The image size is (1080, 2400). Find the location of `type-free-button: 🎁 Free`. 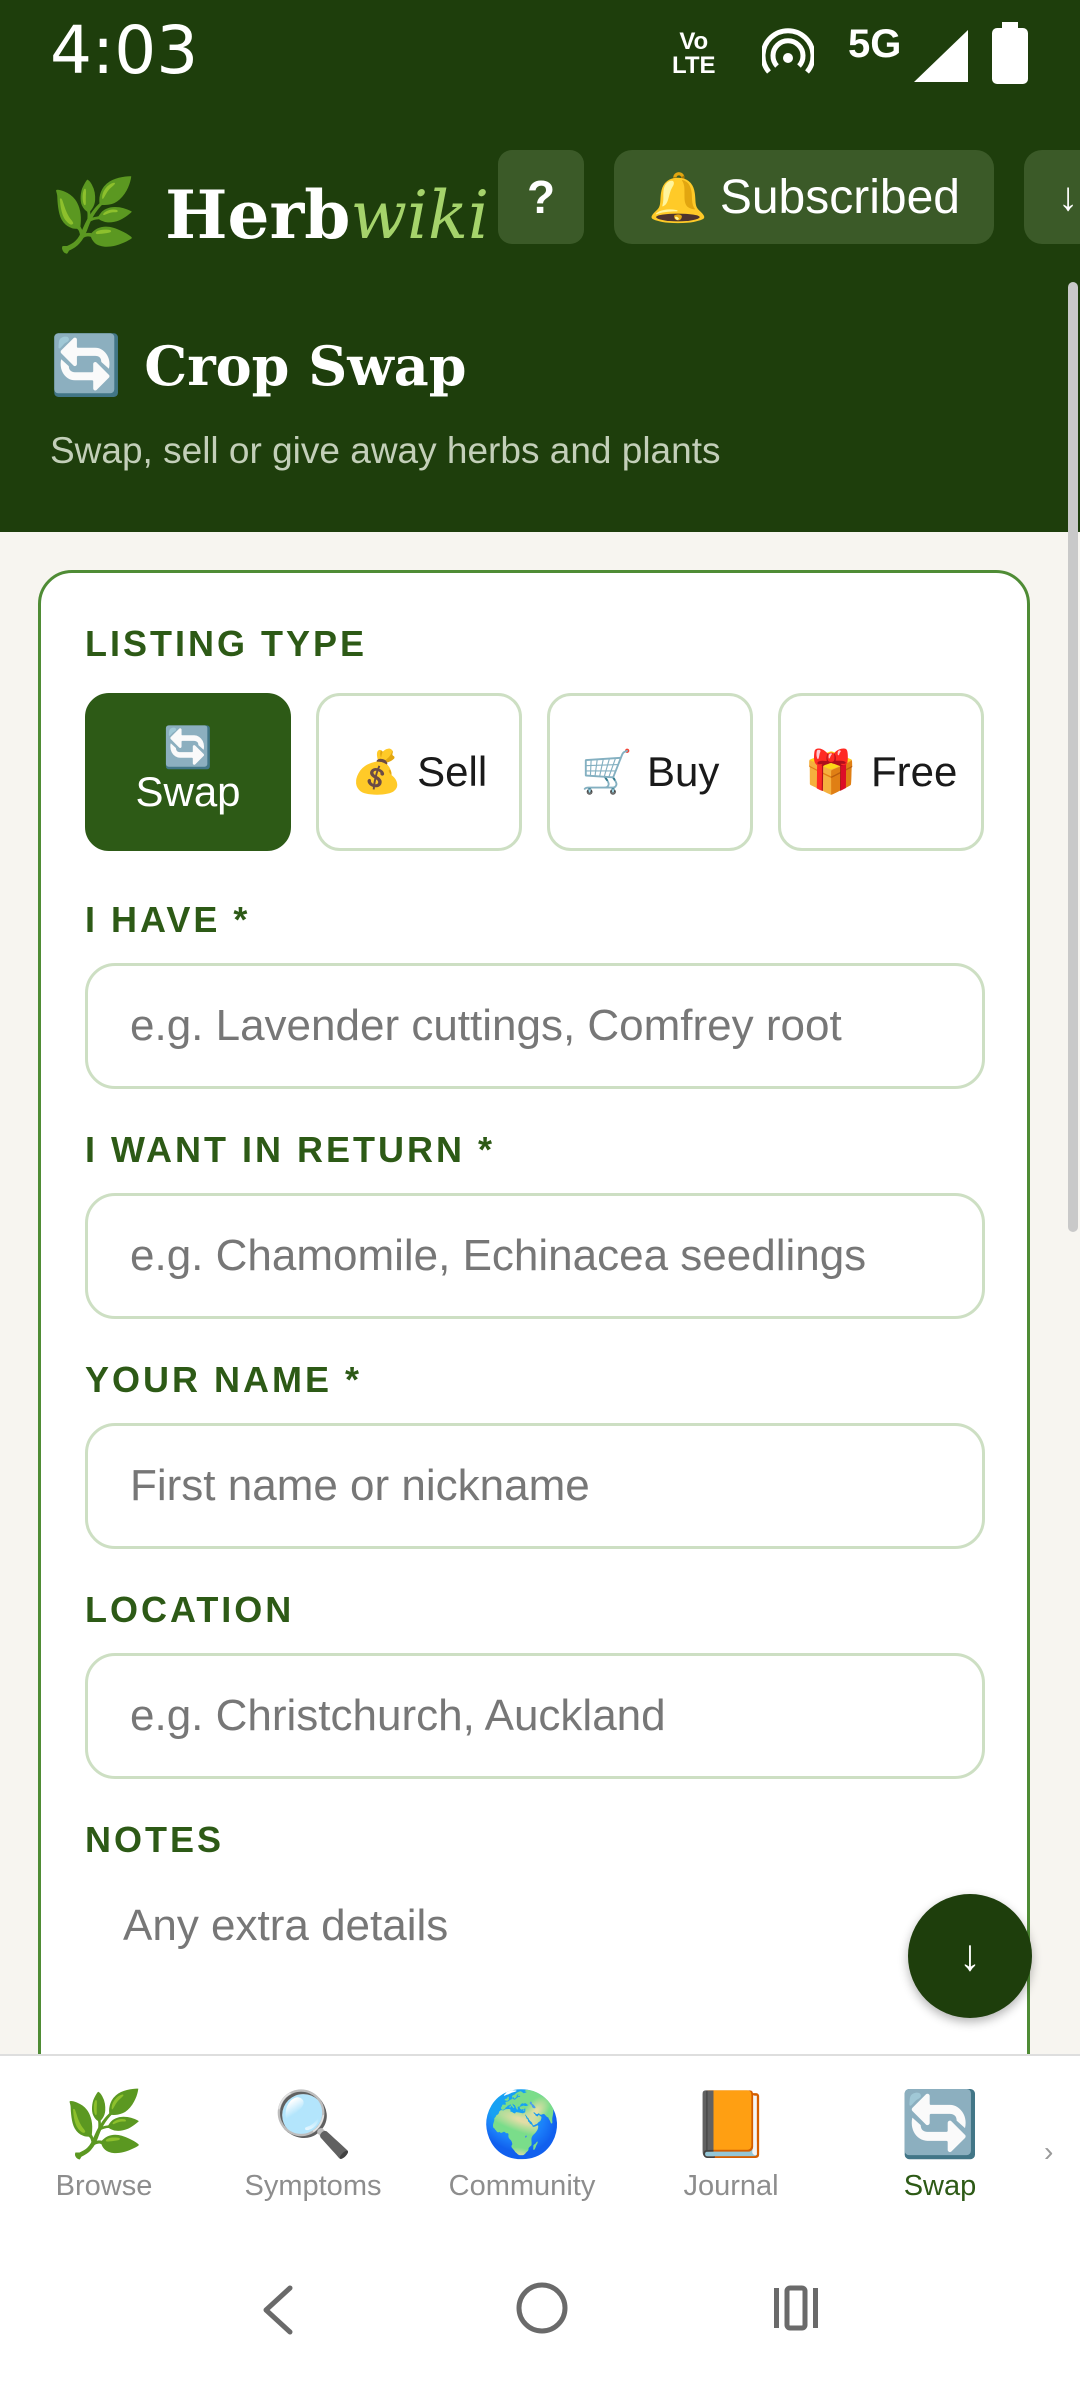

type-free-button: 🎁 Free is located at coordinates (881, 772).